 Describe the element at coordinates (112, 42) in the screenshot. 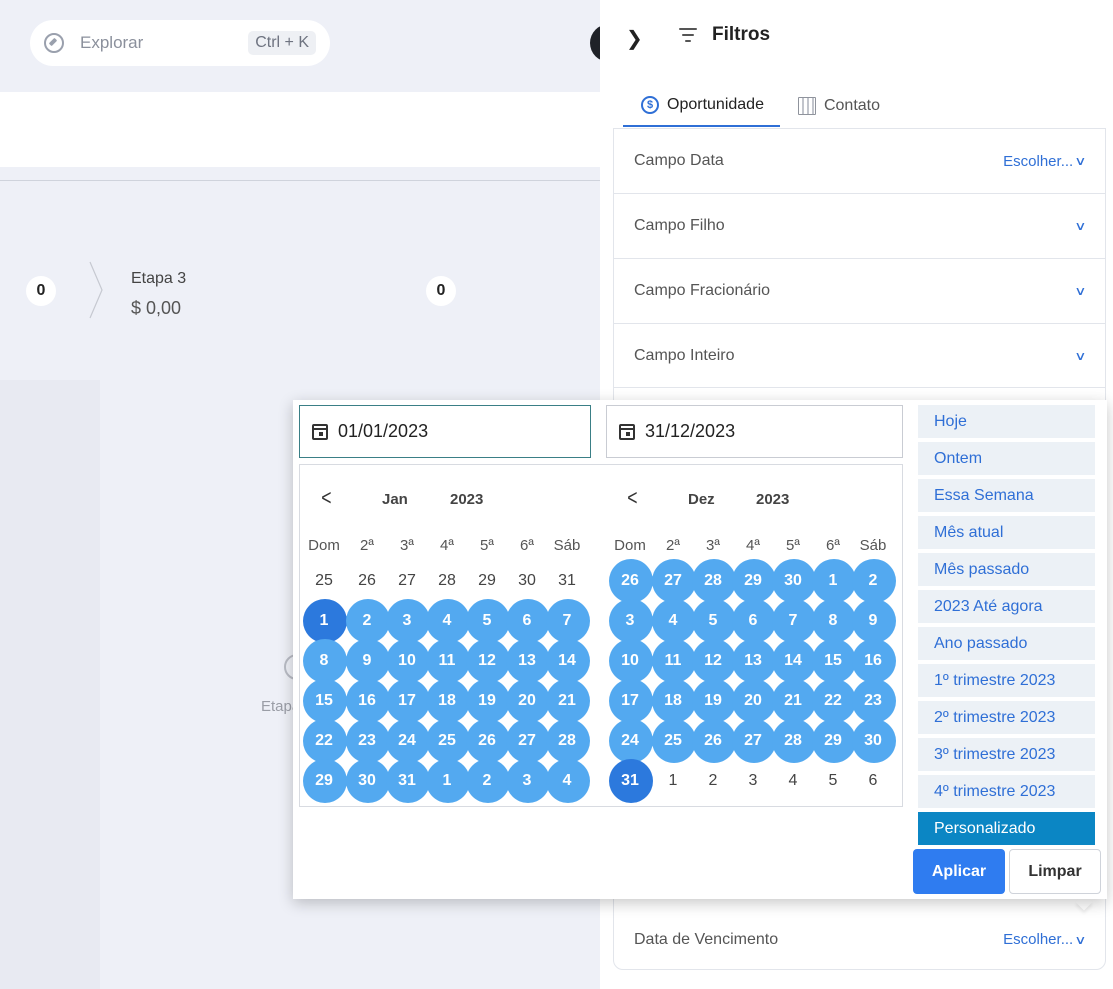

I see `search-placeholder: Explorar` at that location.